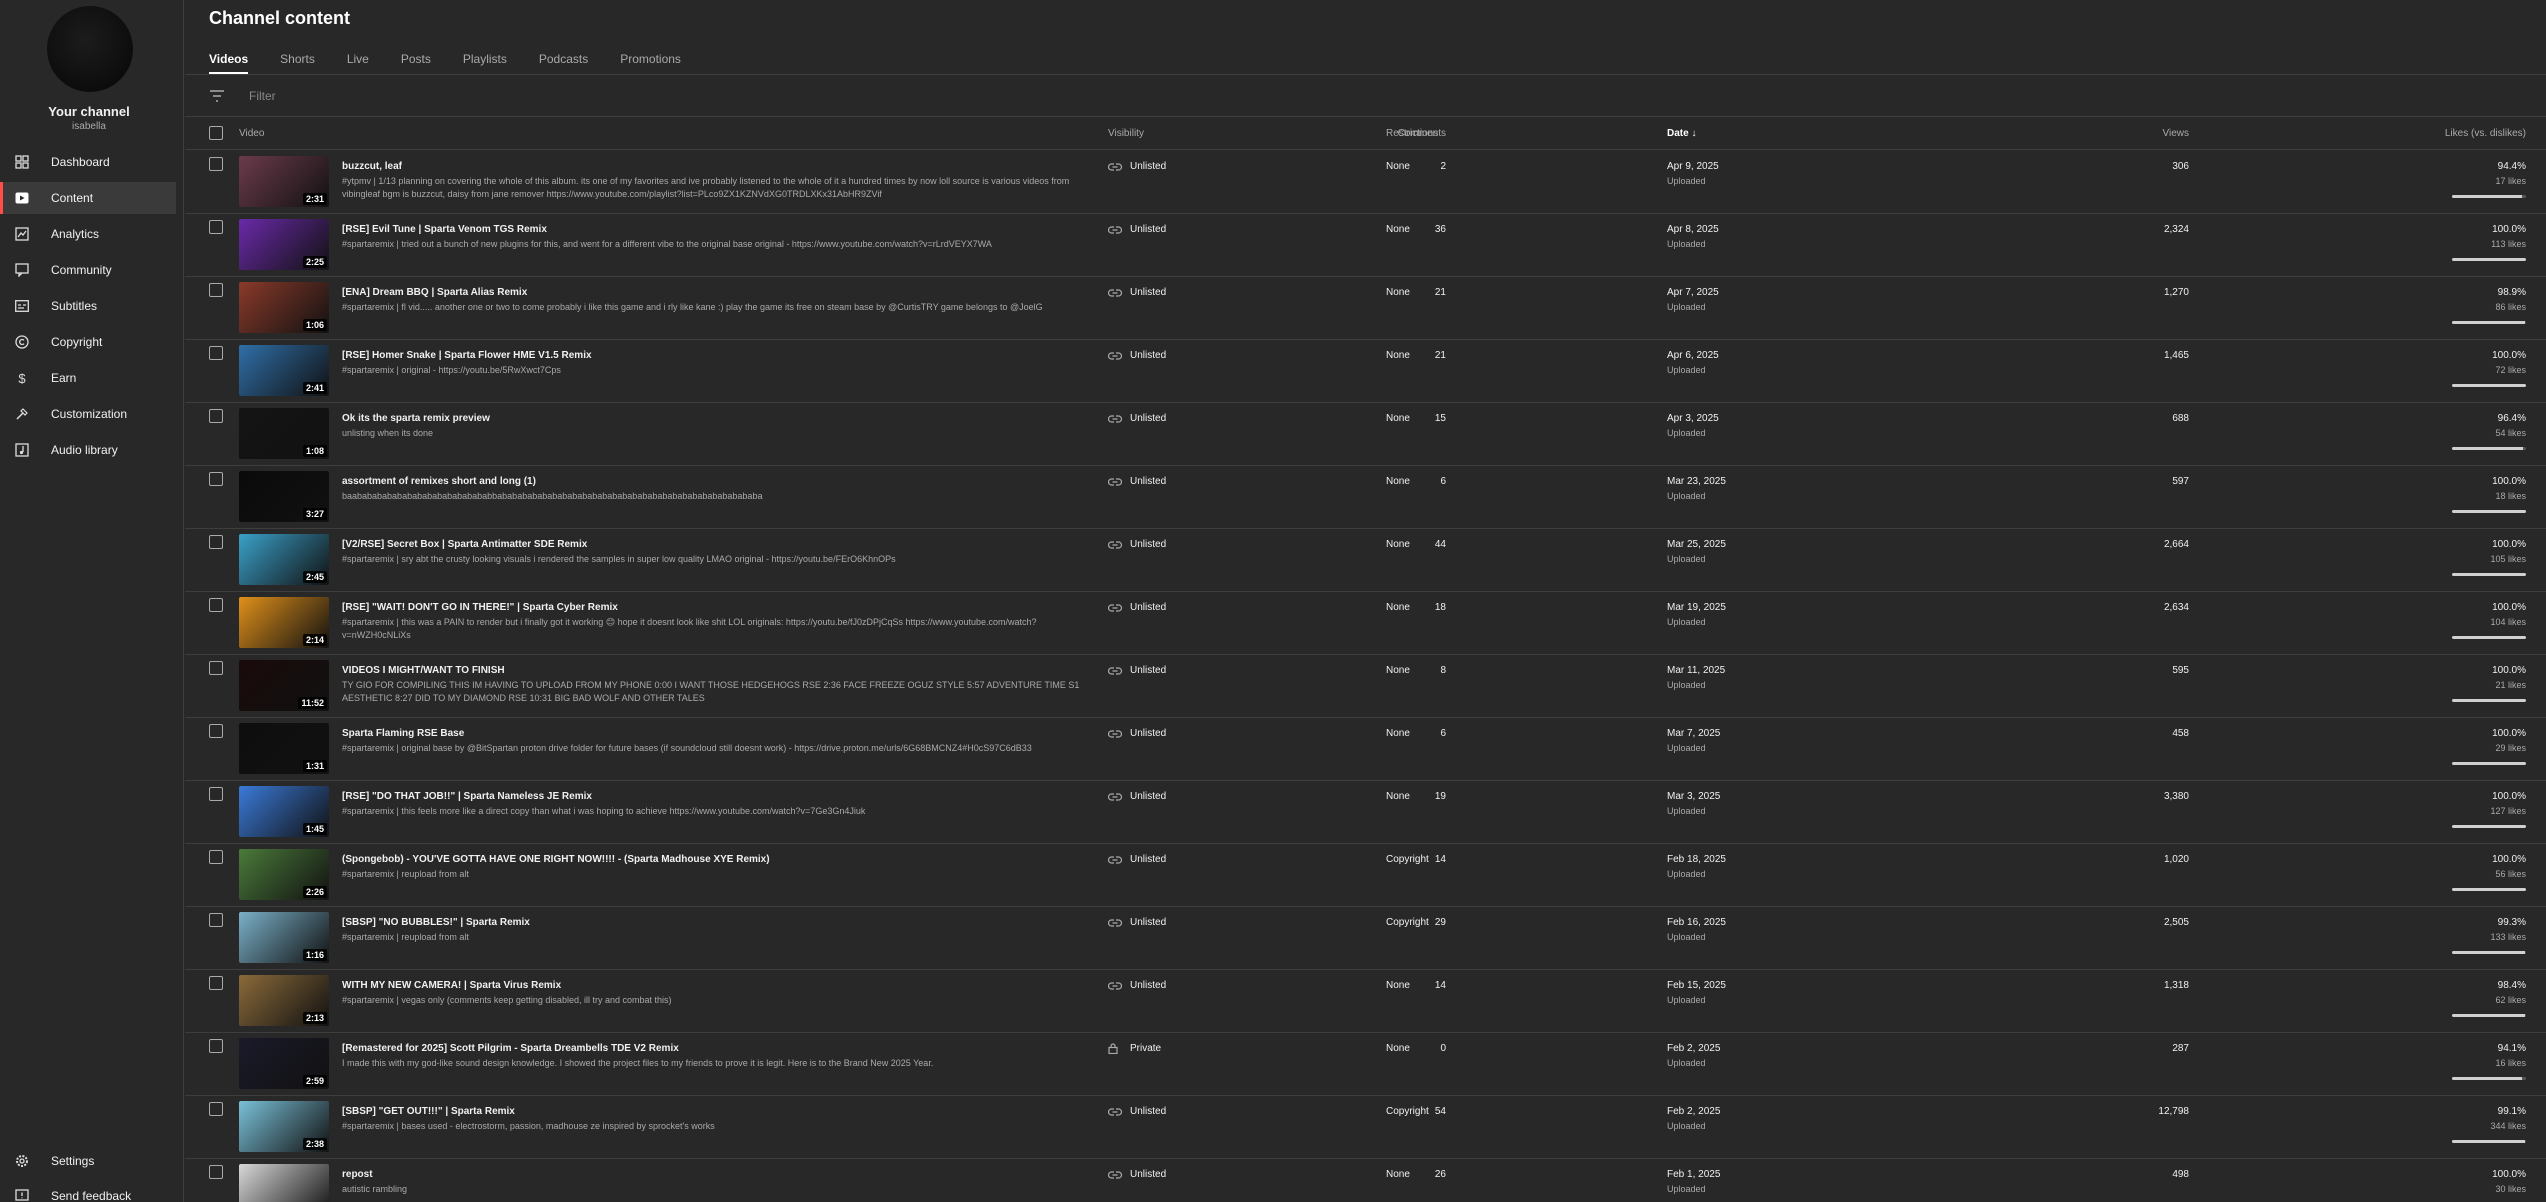 Image resolution: width=2546 pixels, height=1202 pixels. Describe the element at coordinates (90, 49) in the screenshot. I see `channel-avatar` at that location.